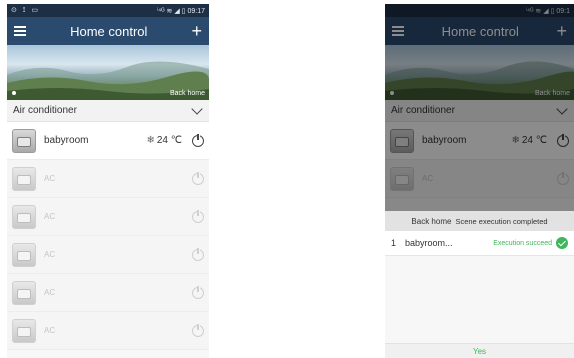 The image size is (574, 358). I want to click on status-time: 09:1, so click(563, 11).